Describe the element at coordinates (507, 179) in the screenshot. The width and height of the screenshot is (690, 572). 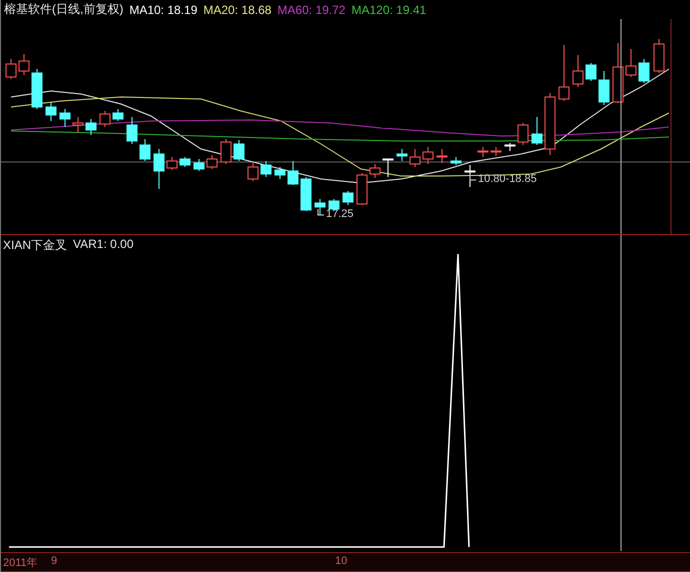
I see `price-annotation: 10.80-18.85` at that location.